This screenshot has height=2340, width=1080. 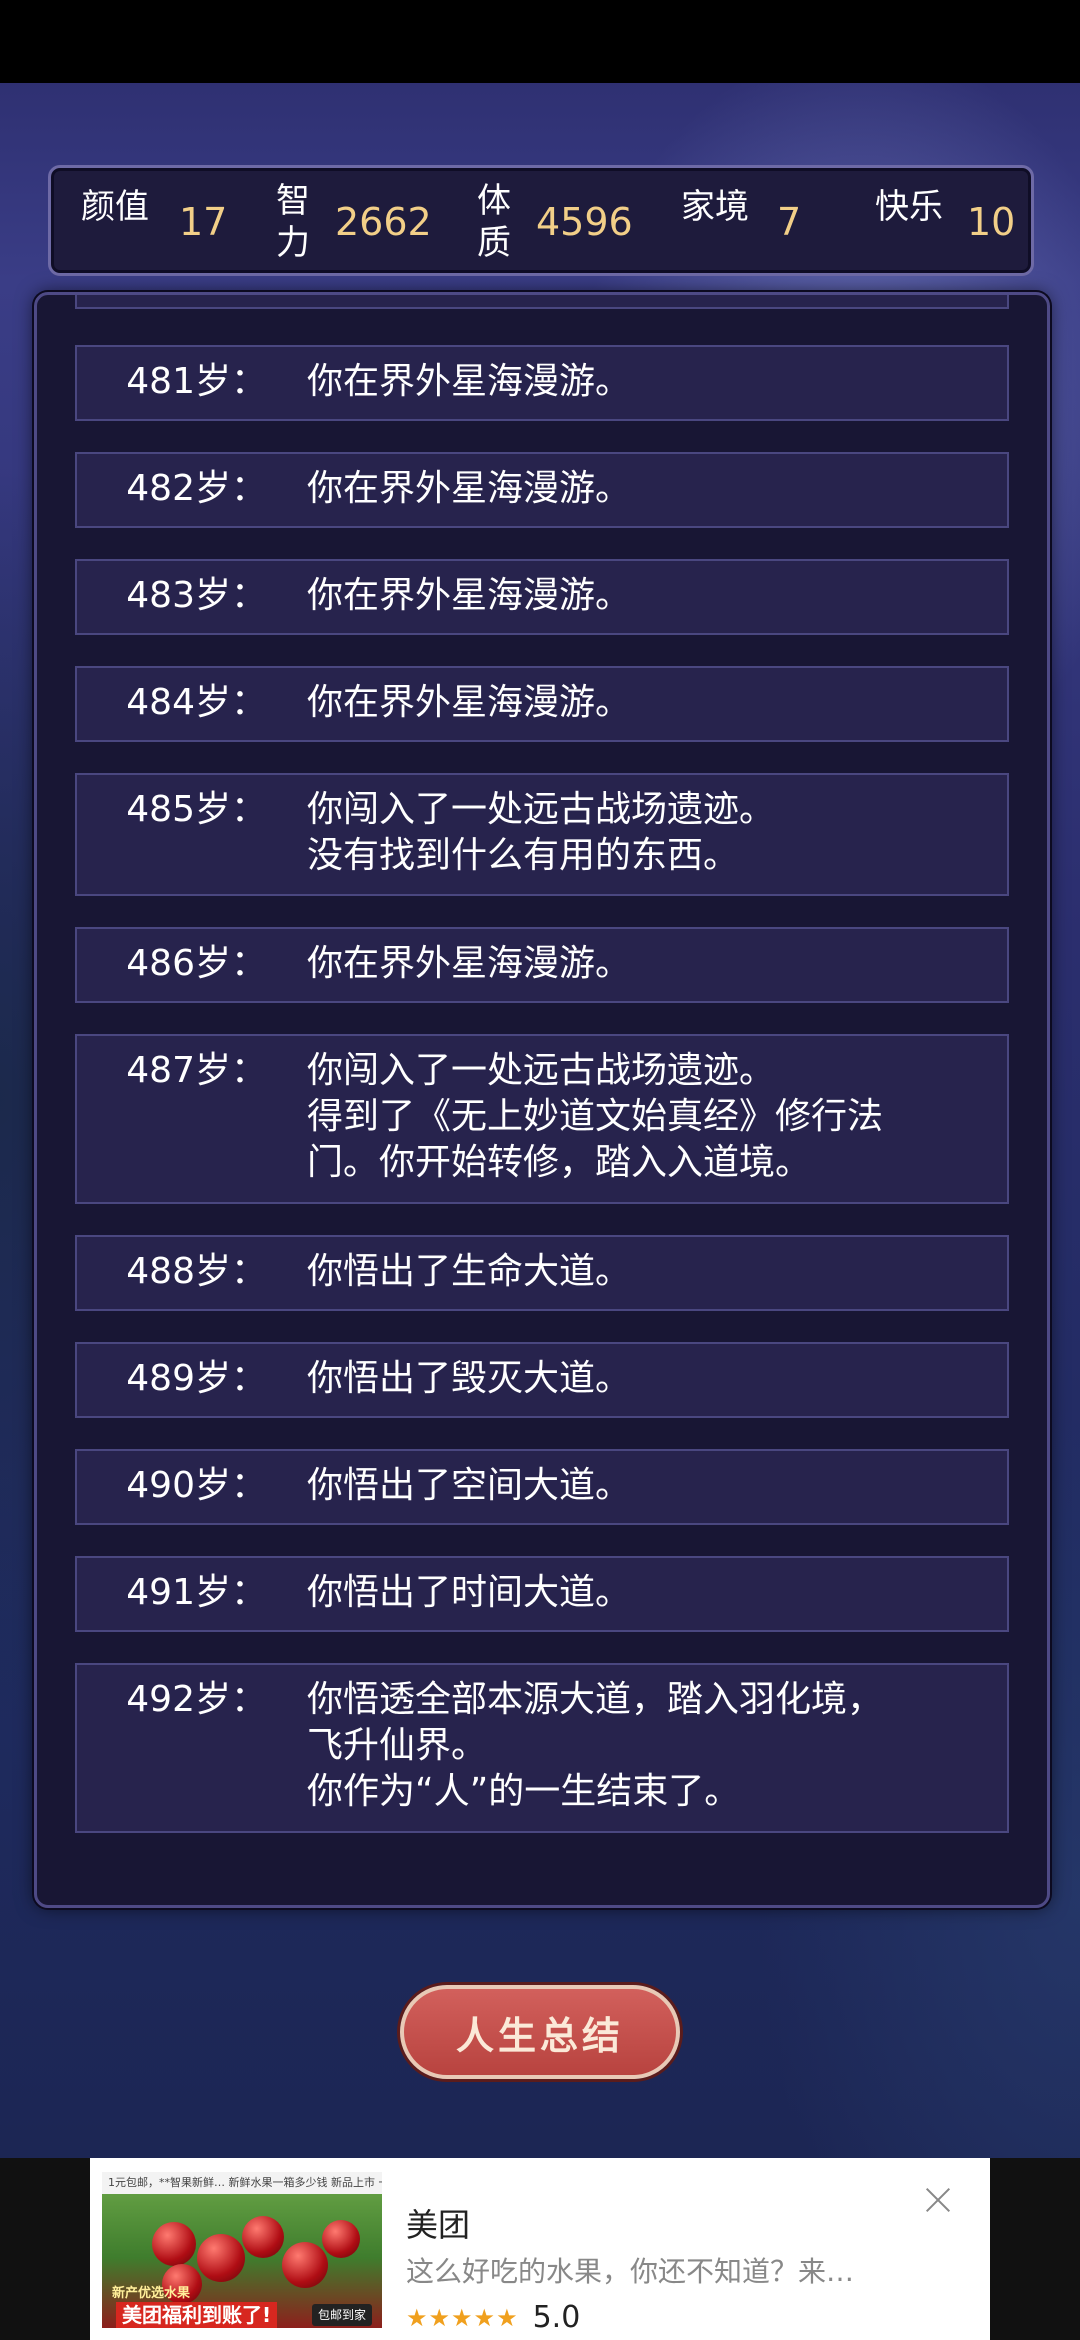 I want to click on event-row: 484岁： 你在界外星海漫游。, so click(x=542, y=704).